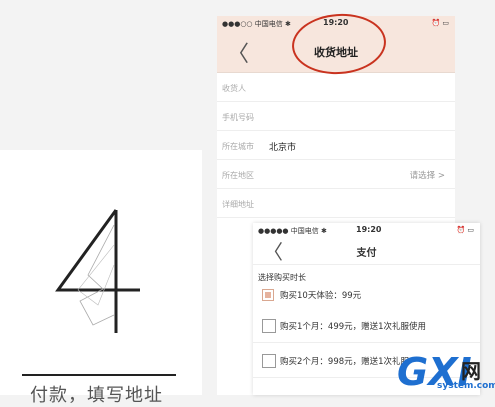 The height and width of the screenshot is (407, 495). What do you see at coordinates (238, 146) in the screenshot?
I see `field-label: 所在城市` at bounding box center [238, 146].